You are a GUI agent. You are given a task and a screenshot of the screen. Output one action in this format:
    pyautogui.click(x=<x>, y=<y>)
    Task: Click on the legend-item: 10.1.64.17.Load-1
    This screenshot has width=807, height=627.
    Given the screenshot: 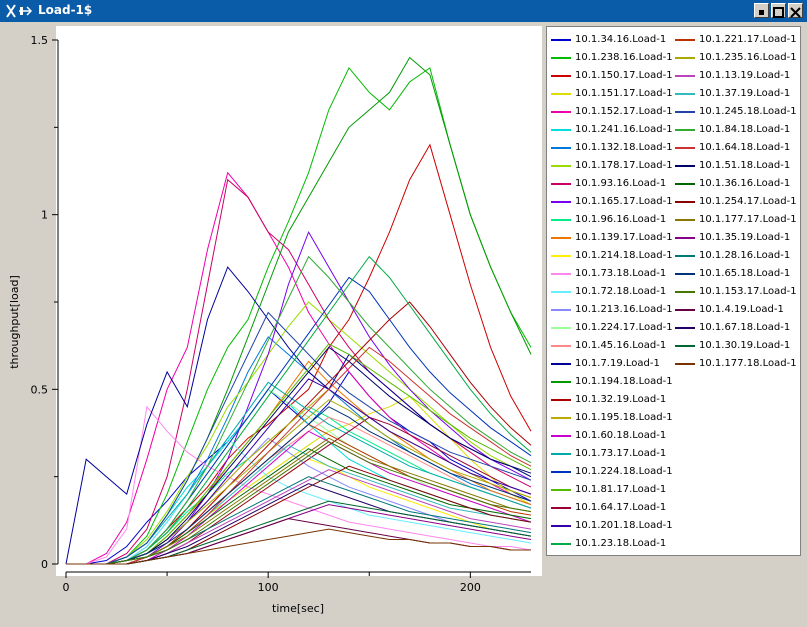 What is the action you would take?
    pyautogui.click(x=610, y=508)
    